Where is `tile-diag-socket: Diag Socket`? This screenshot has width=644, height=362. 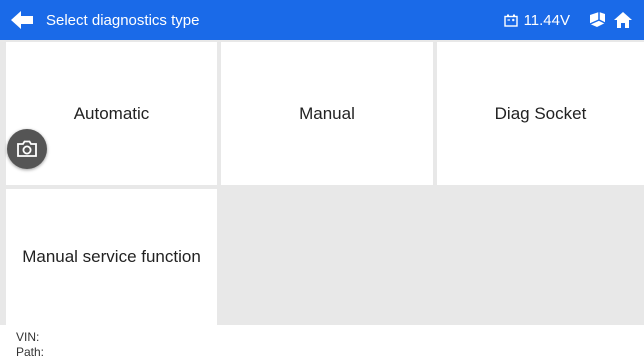
tile-diag-socket: Diag Socket is located at coordinates (540, 113).